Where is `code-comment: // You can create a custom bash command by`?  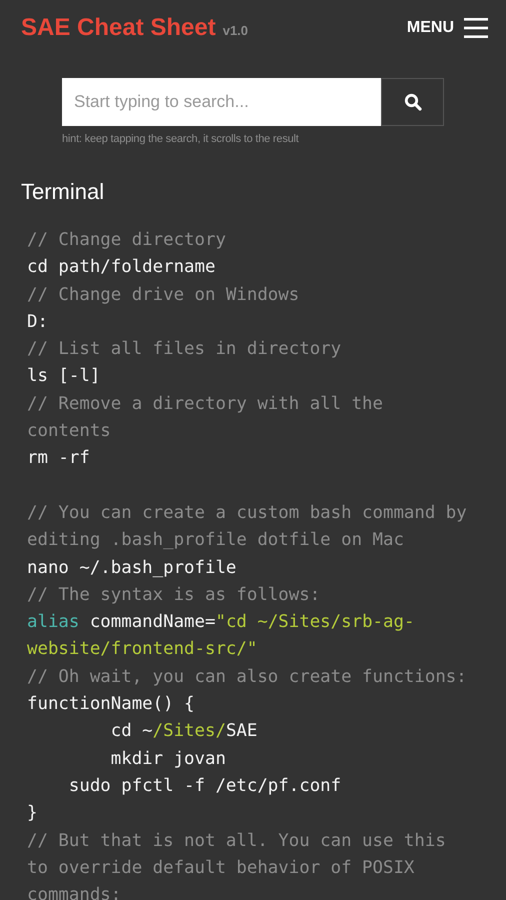 code-comment: // You can create a custom bash command by is located at coordinates (247, 512).